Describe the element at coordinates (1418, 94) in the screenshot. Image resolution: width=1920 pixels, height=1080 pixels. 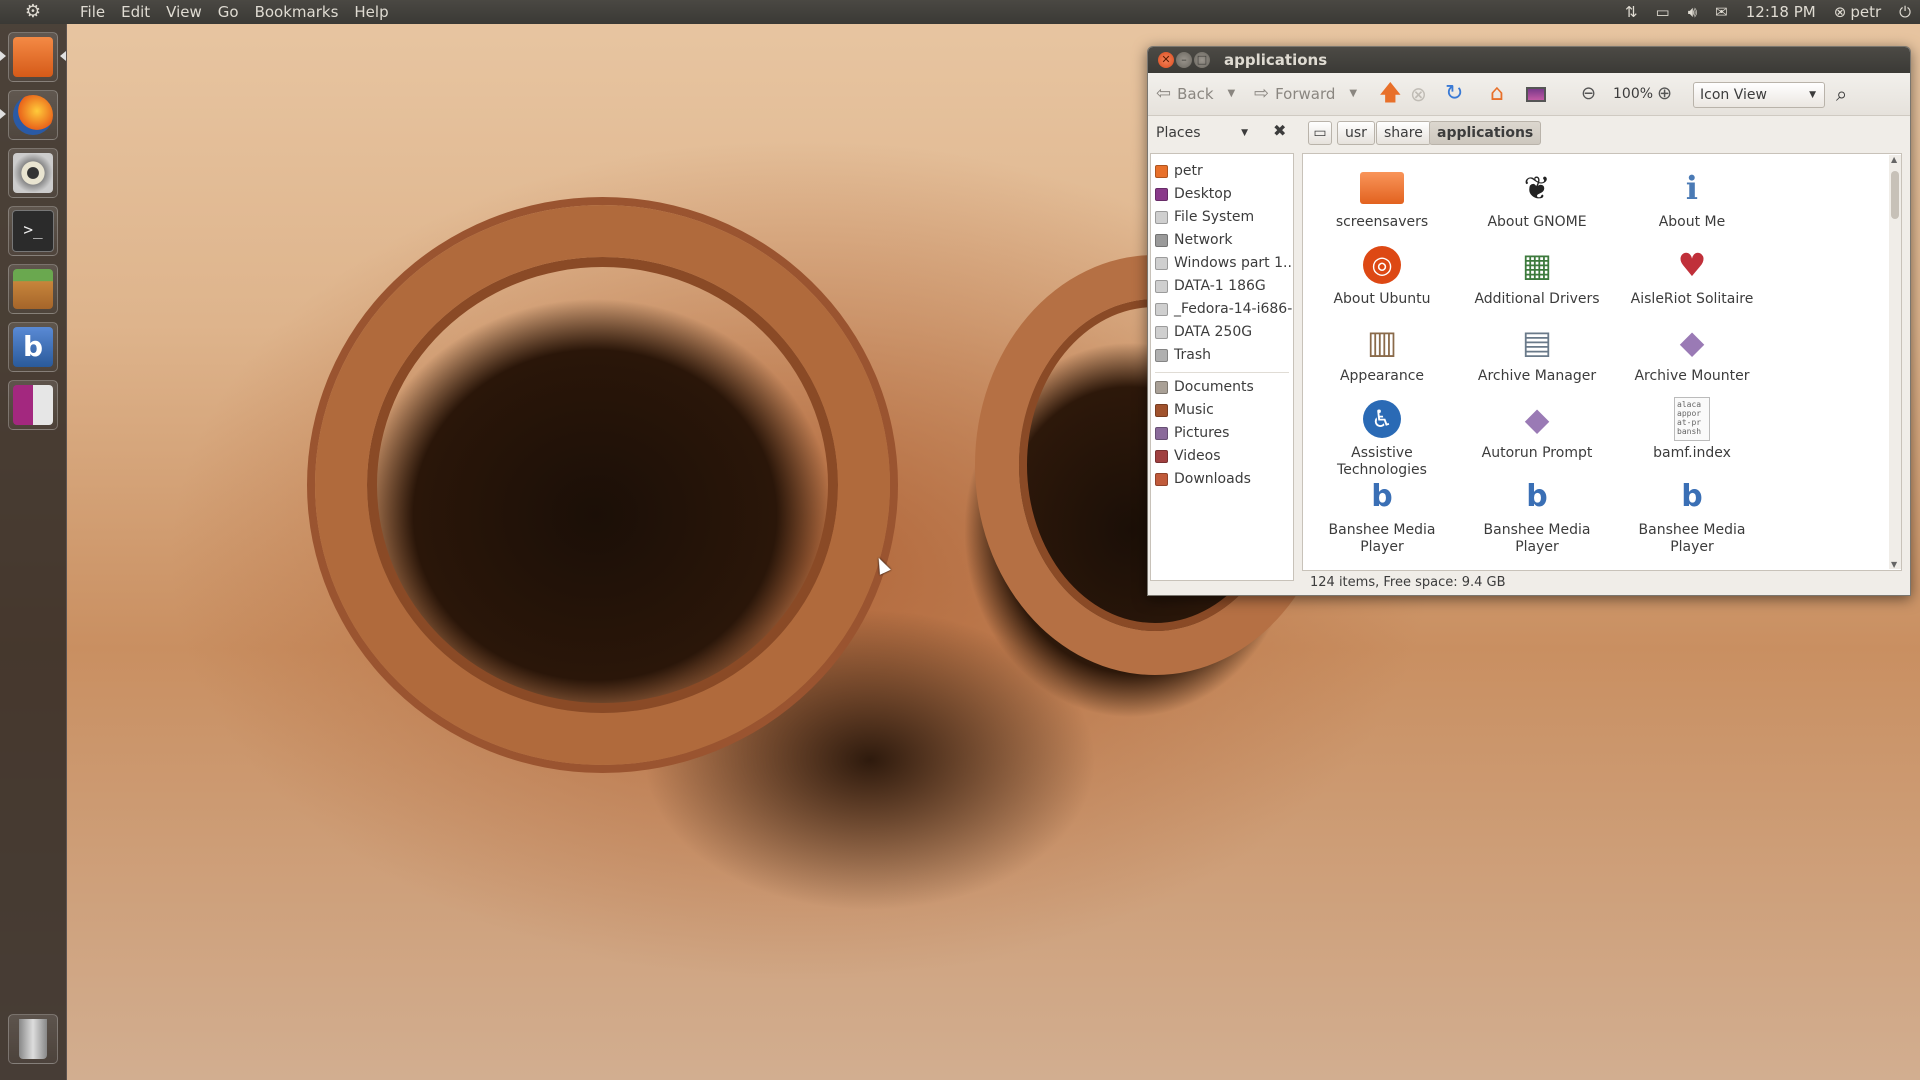
I see `stop-button: ⊗` at that location.